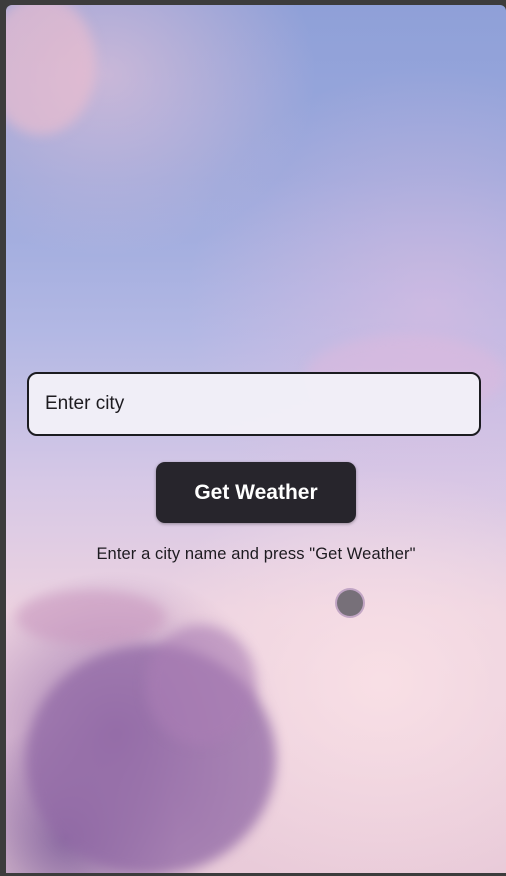 This screenshot has width=506, height=876. I want to click on loading-indicator-icon, so click(350, 603).